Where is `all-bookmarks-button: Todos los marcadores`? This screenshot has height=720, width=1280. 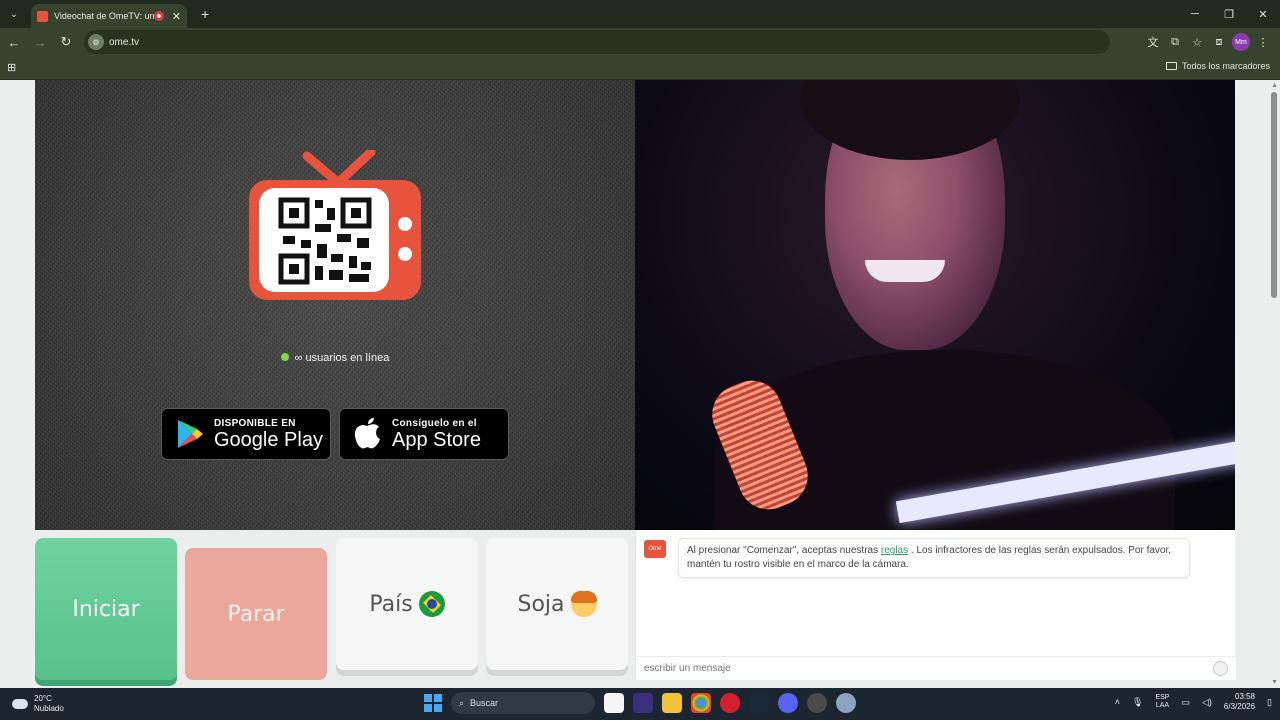
all-bookmarks-button: Todos los marcadores is located at coordinates (1217, 66).